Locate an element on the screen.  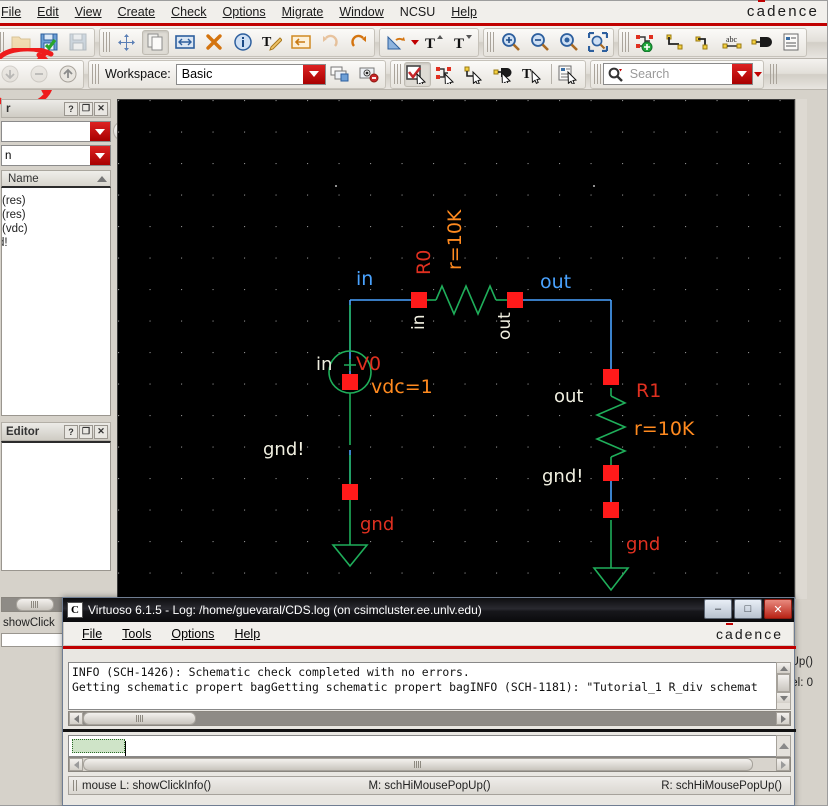
log-horizontal-scrollbar is located at coordinates (429, 718).